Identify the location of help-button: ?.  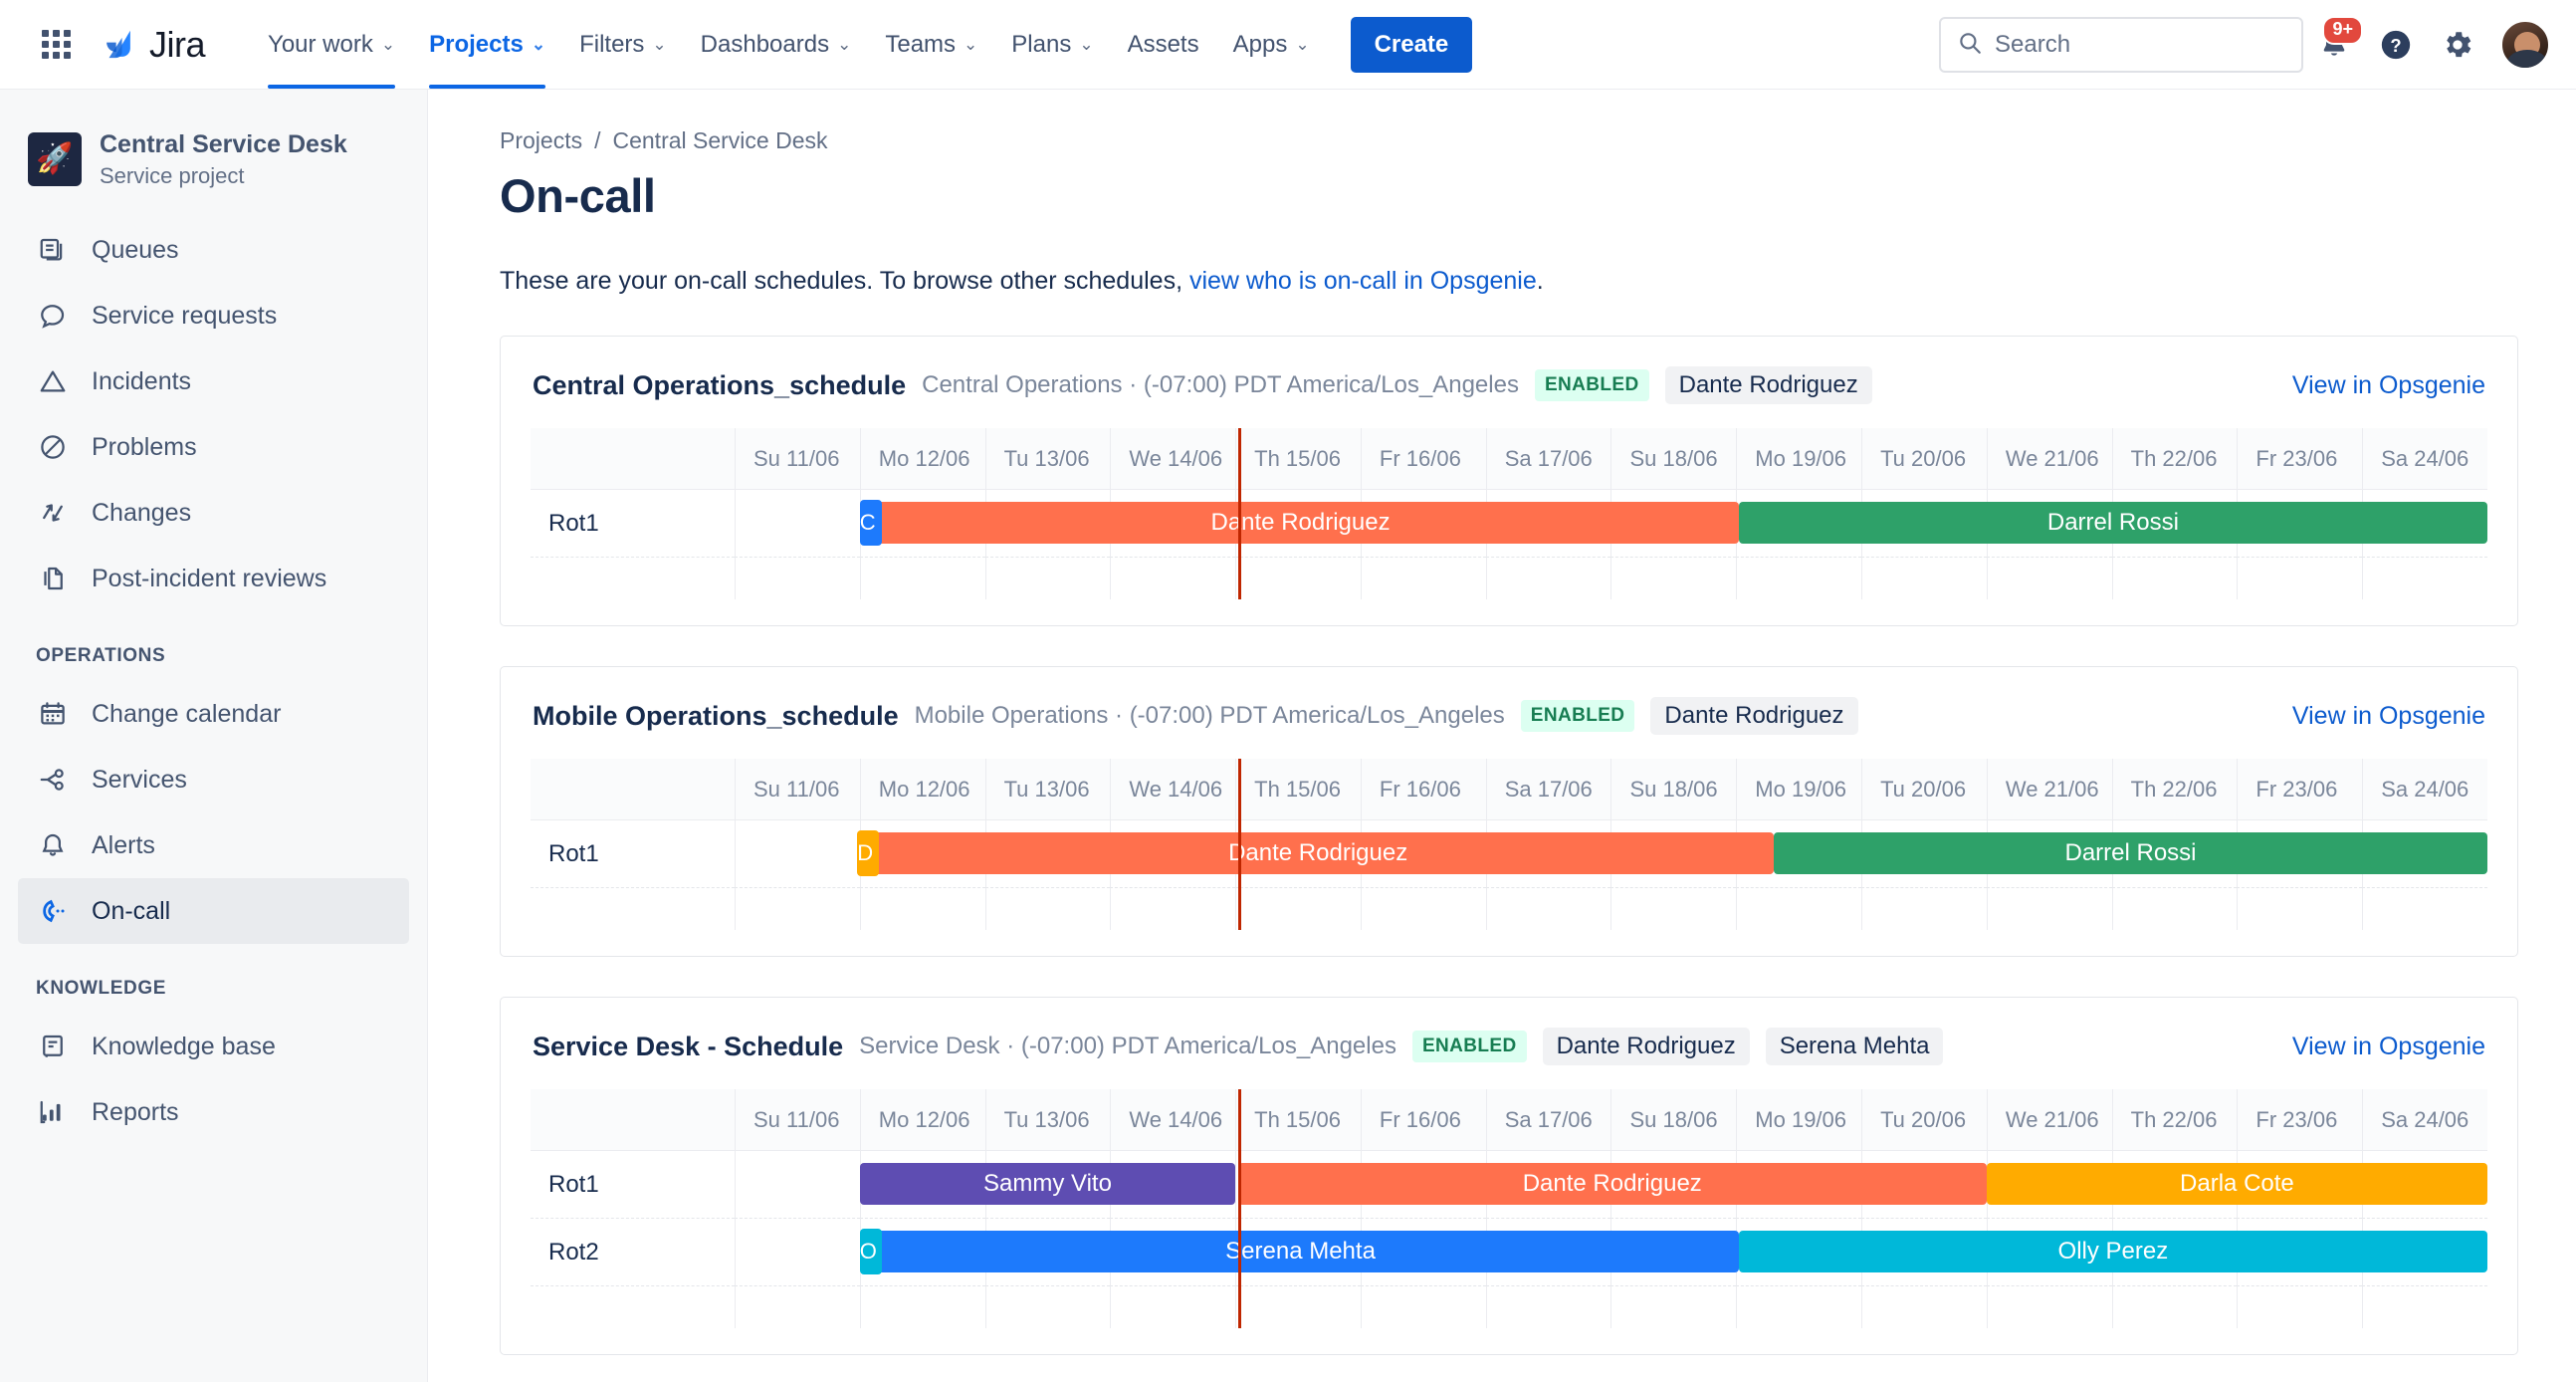
(2396, 45).